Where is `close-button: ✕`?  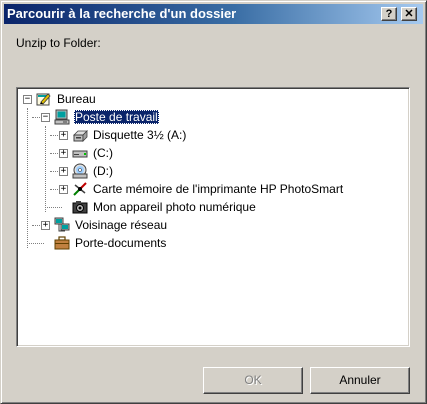
close-button: ✕ is located at coordinates (409, 14).